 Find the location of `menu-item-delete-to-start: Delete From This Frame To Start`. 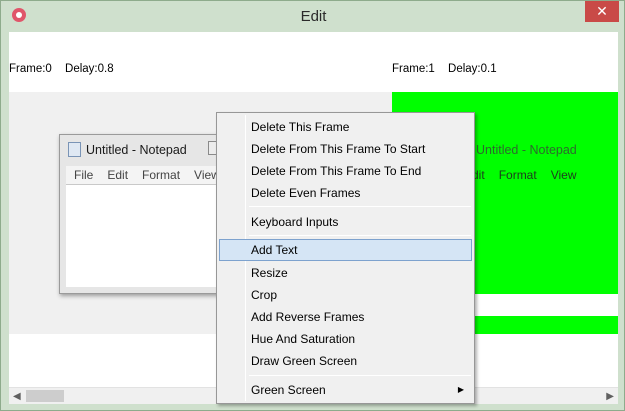

menu-item-delete-to-start: Delete From This Frame To Start is located at coordinates (345, 149).